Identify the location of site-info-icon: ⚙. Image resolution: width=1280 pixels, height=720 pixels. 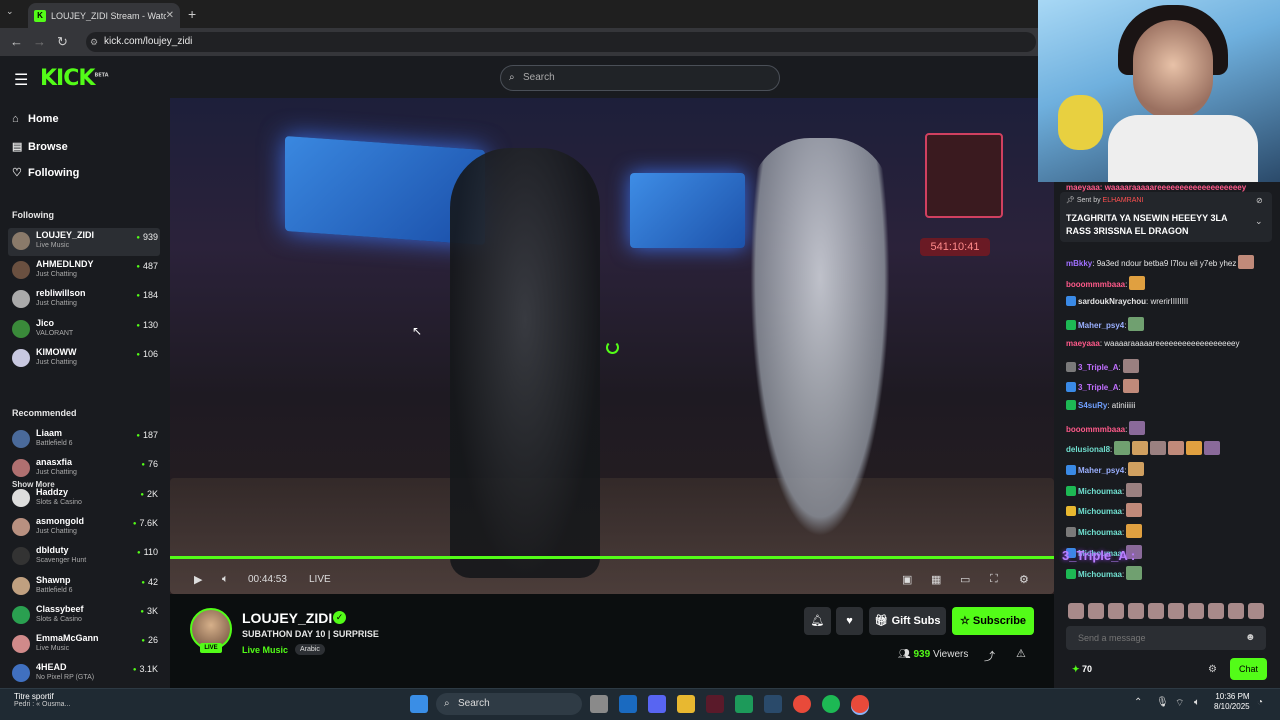
(94, 42).